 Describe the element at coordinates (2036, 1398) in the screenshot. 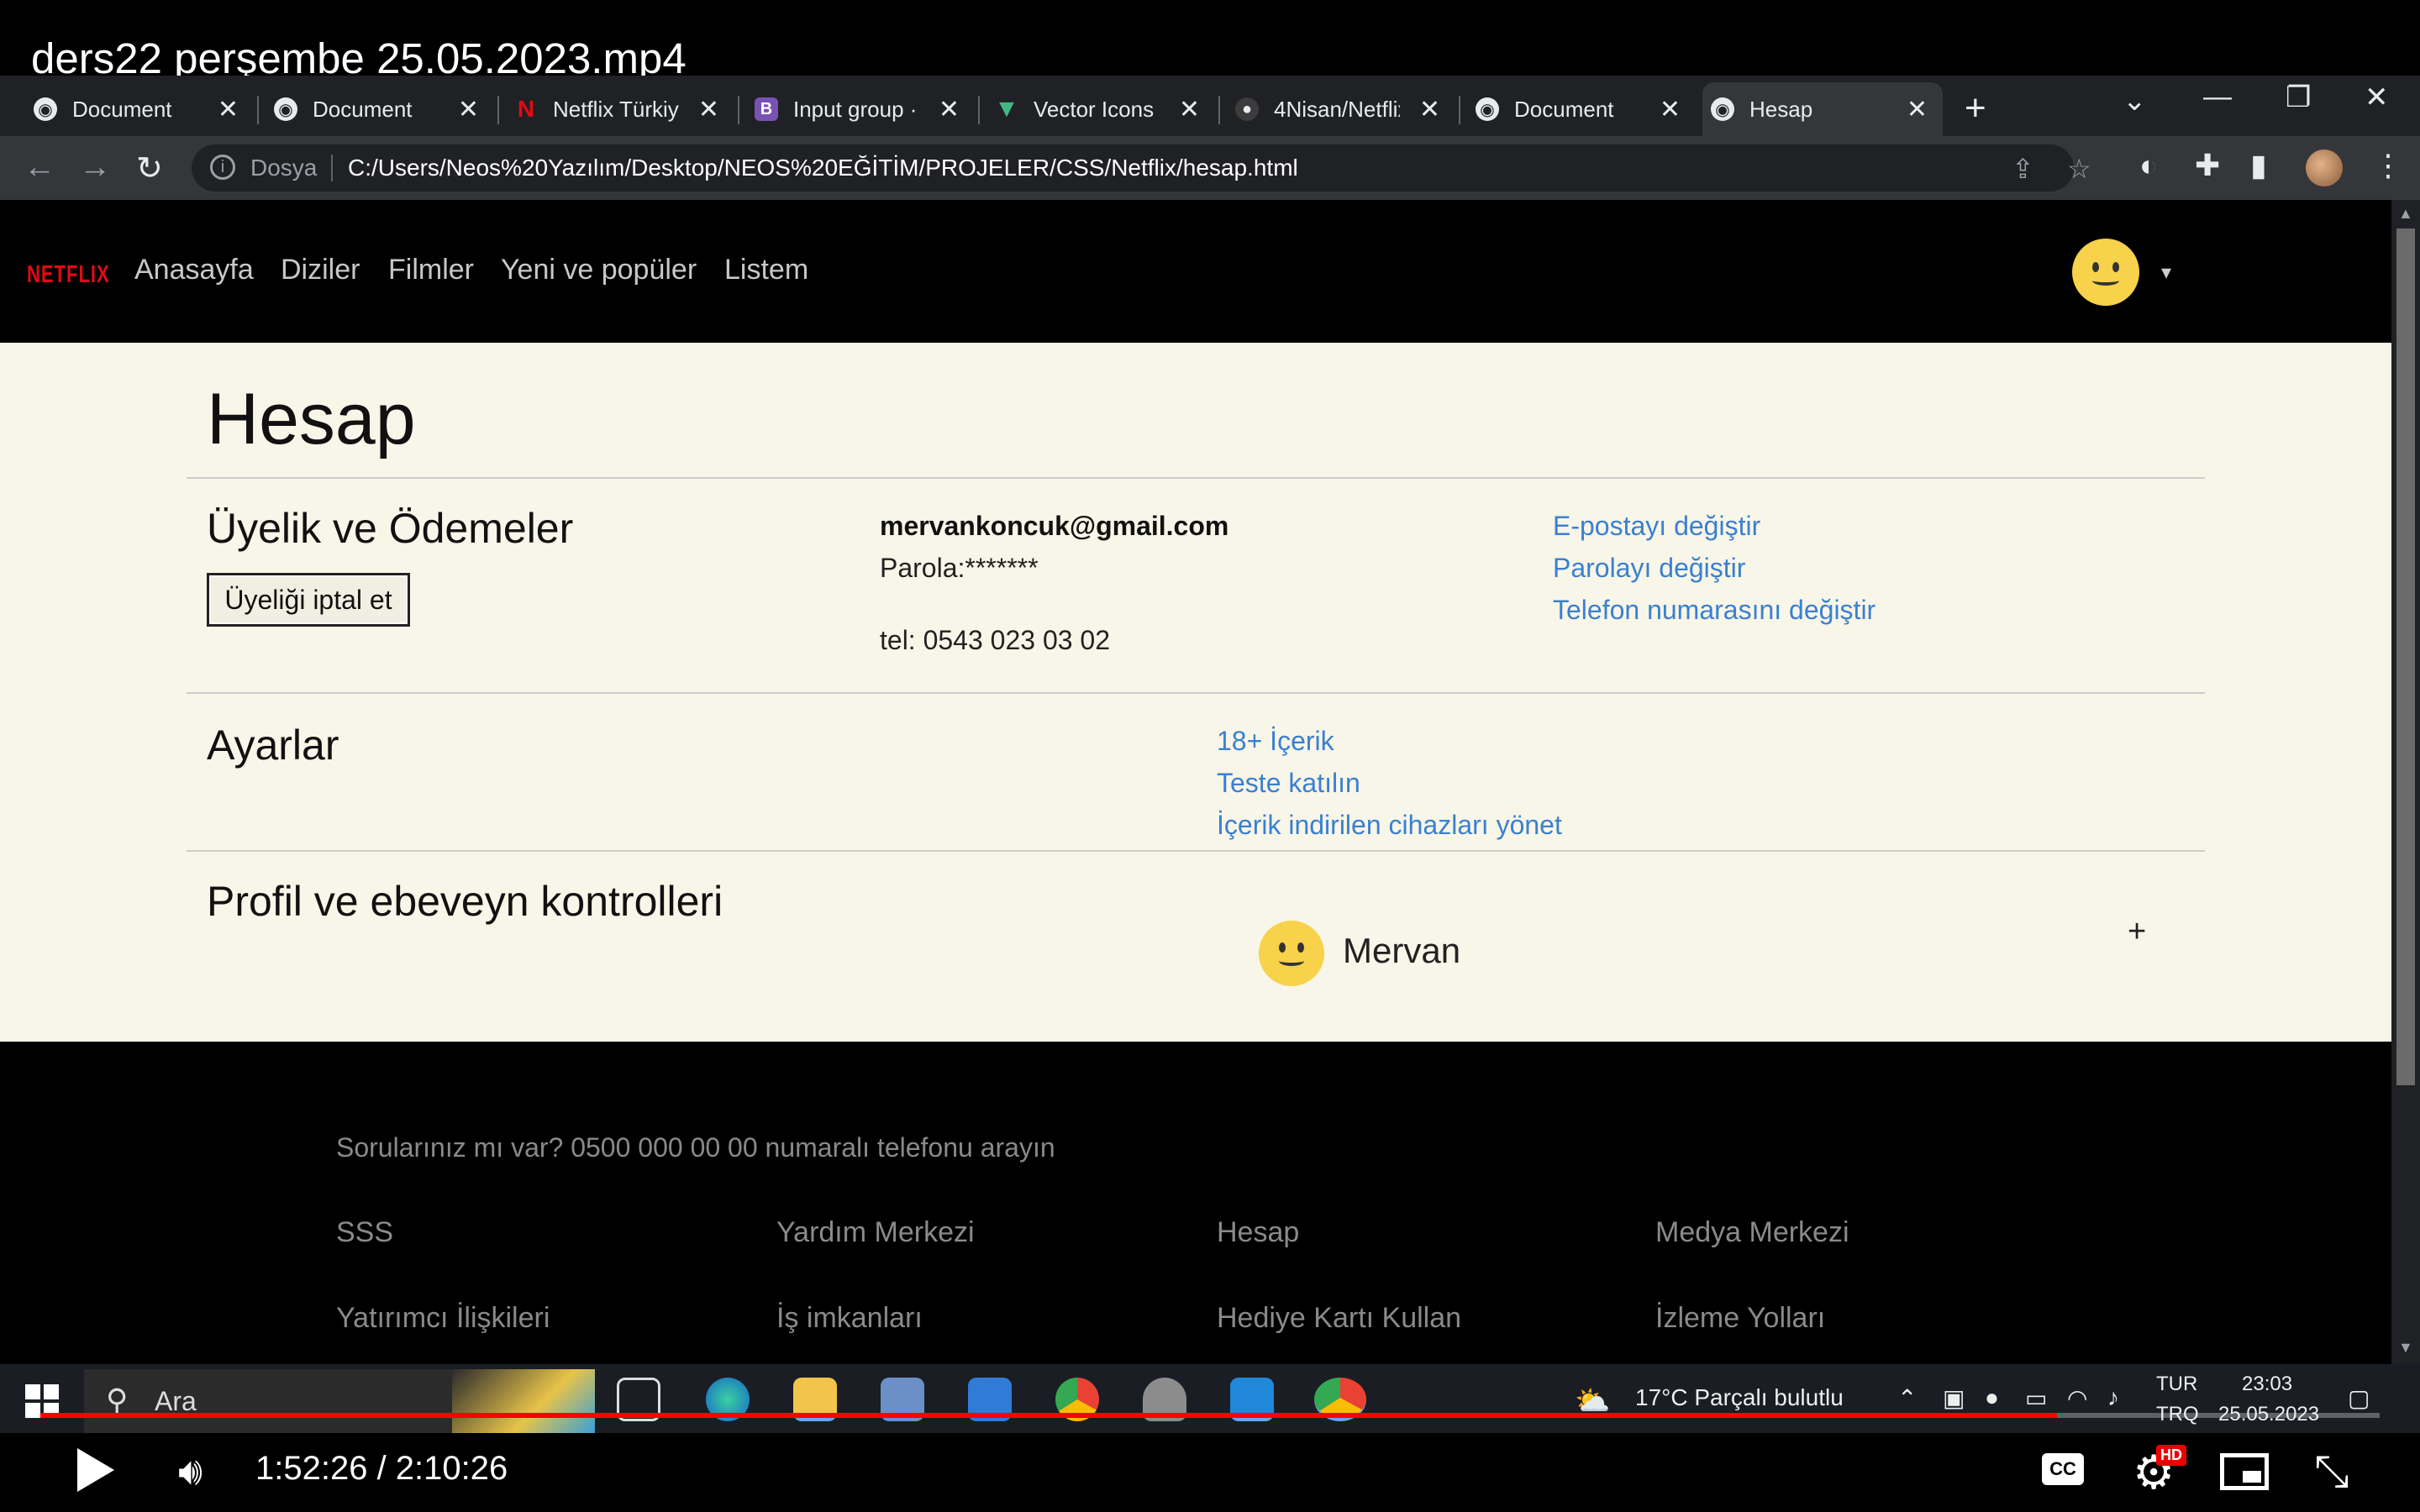

I see `battery-icon: ▭` at that location.